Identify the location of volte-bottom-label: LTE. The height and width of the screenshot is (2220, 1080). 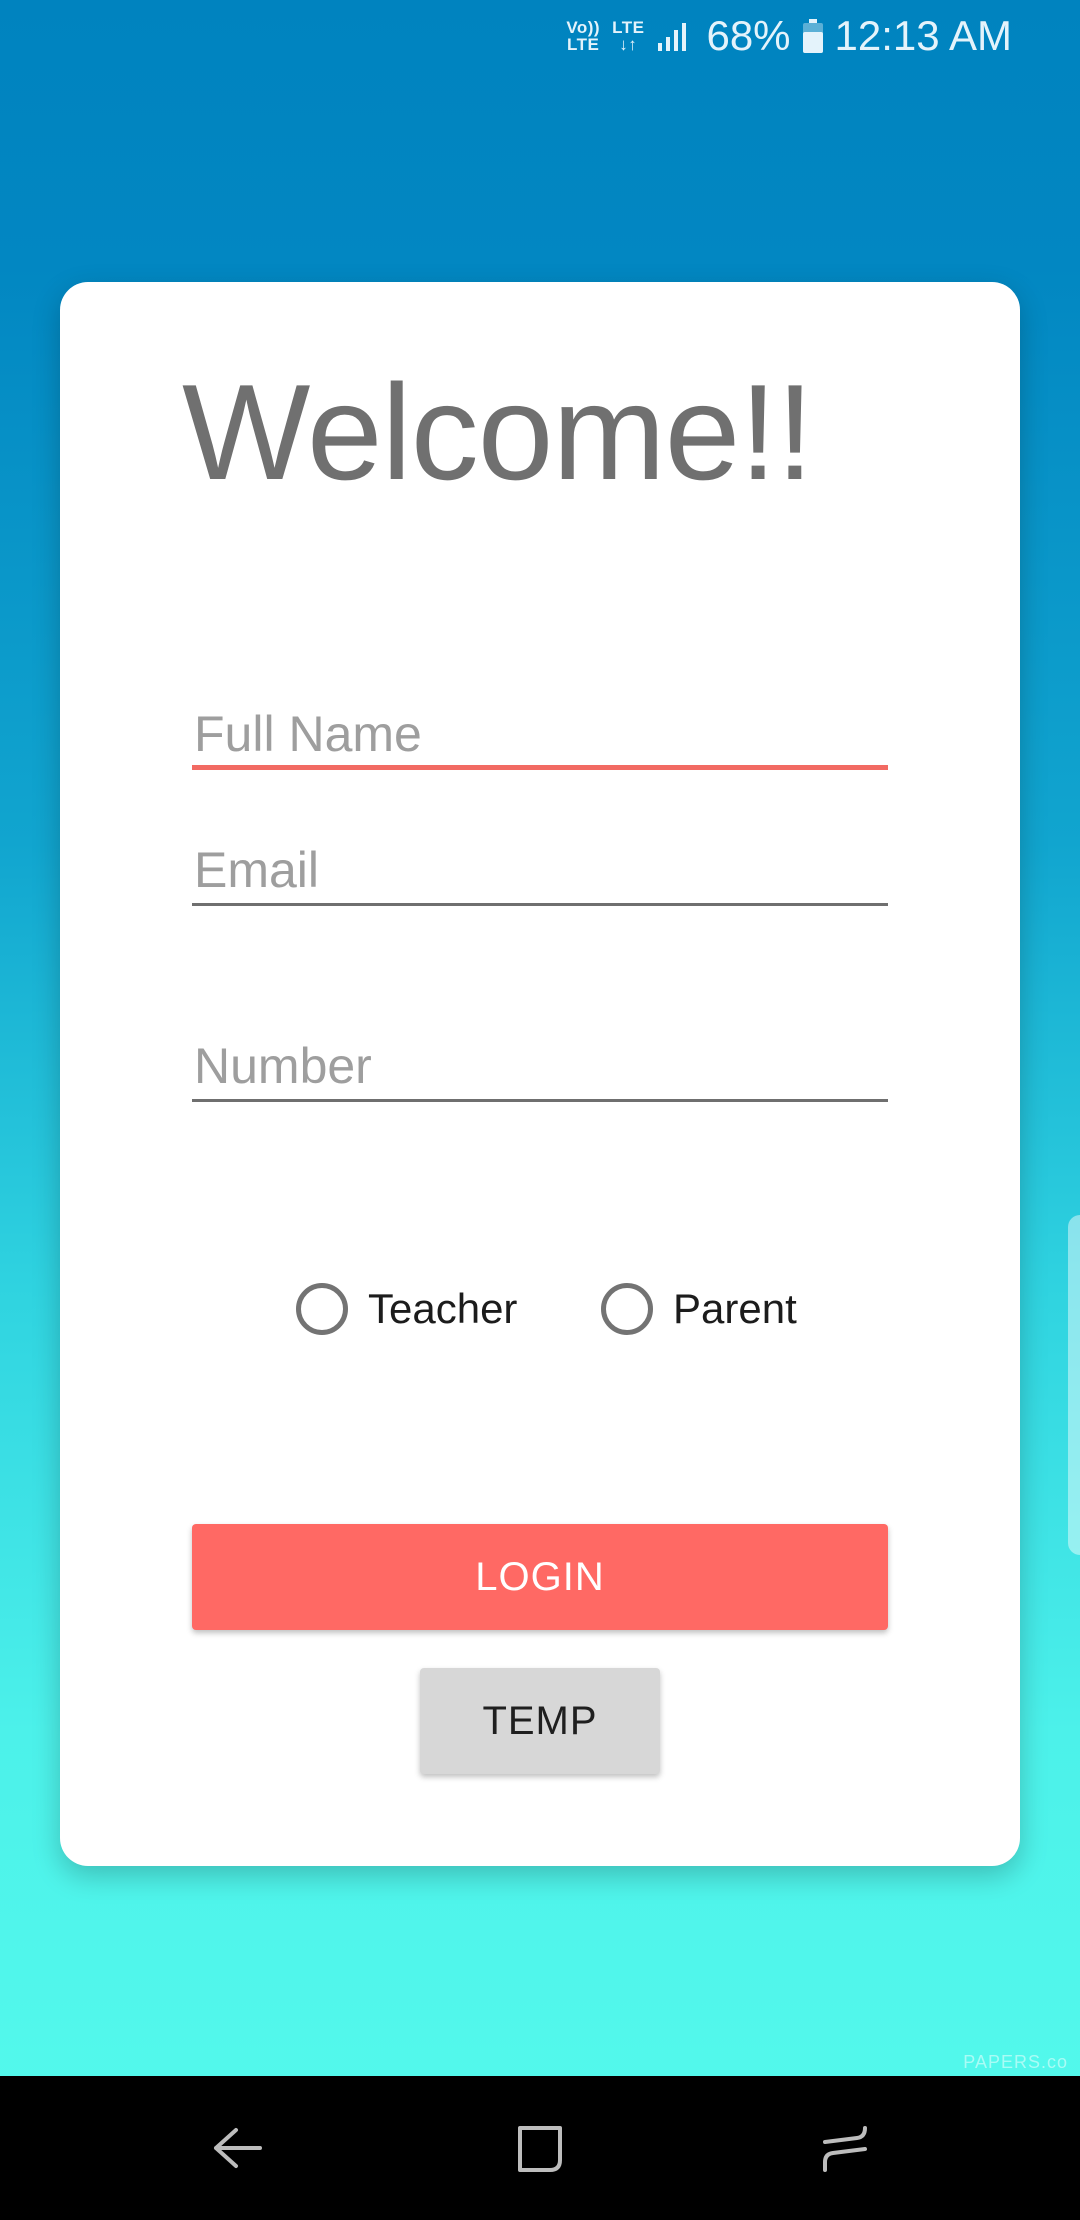
(583, 44).